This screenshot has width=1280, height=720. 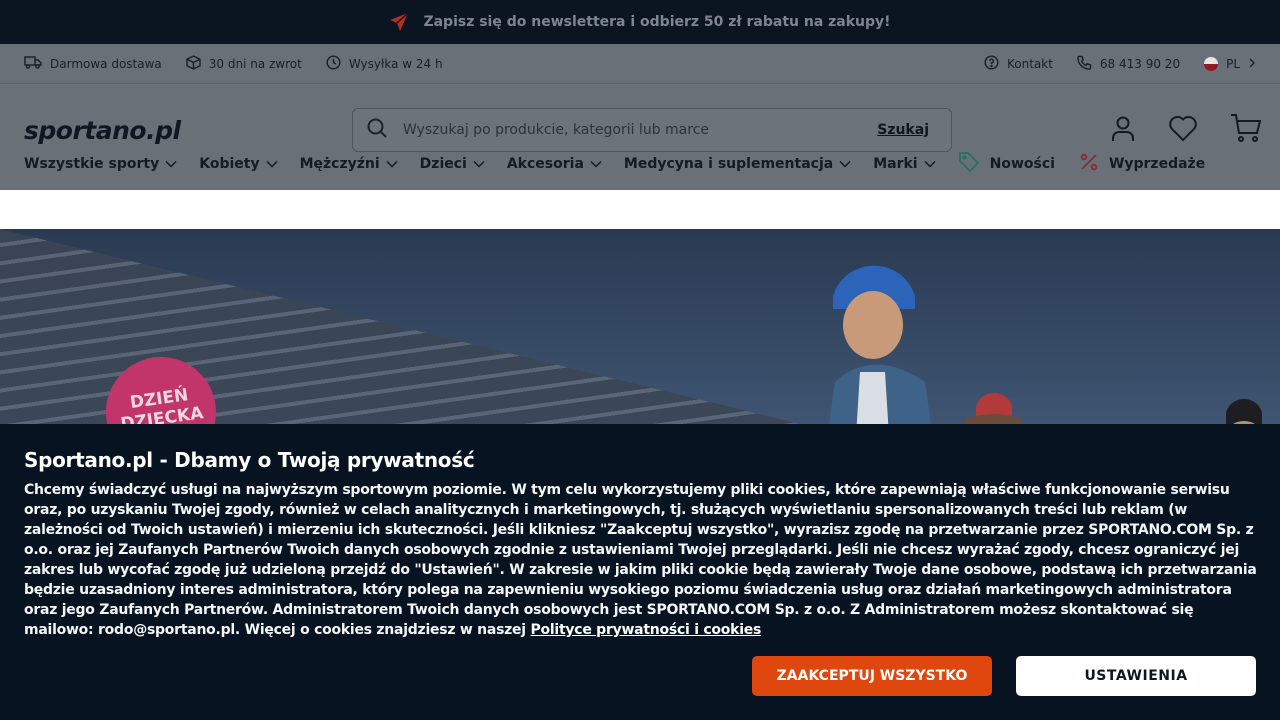 I want to click on clock-icon, so click(x=333, y=63).